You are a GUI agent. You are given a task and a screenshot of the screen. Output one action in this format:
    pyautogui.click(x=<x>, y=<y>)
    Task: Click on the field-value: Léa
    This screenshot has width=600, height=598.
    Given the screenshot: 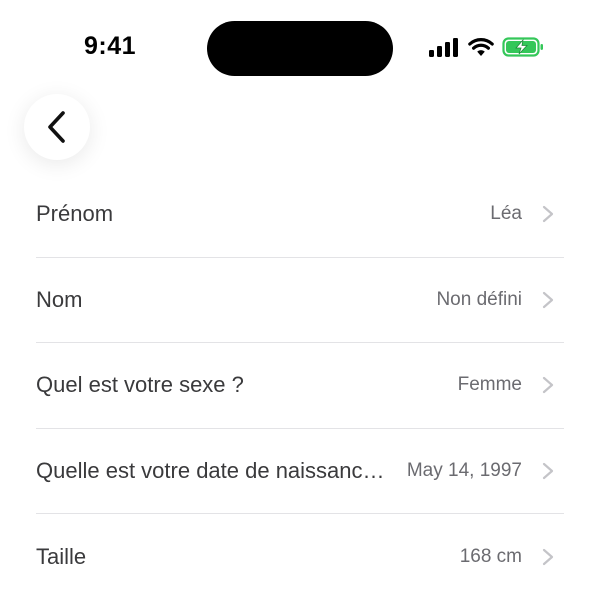 What is the action you would take?
    pyautogui.click(x=506, y=214)
    